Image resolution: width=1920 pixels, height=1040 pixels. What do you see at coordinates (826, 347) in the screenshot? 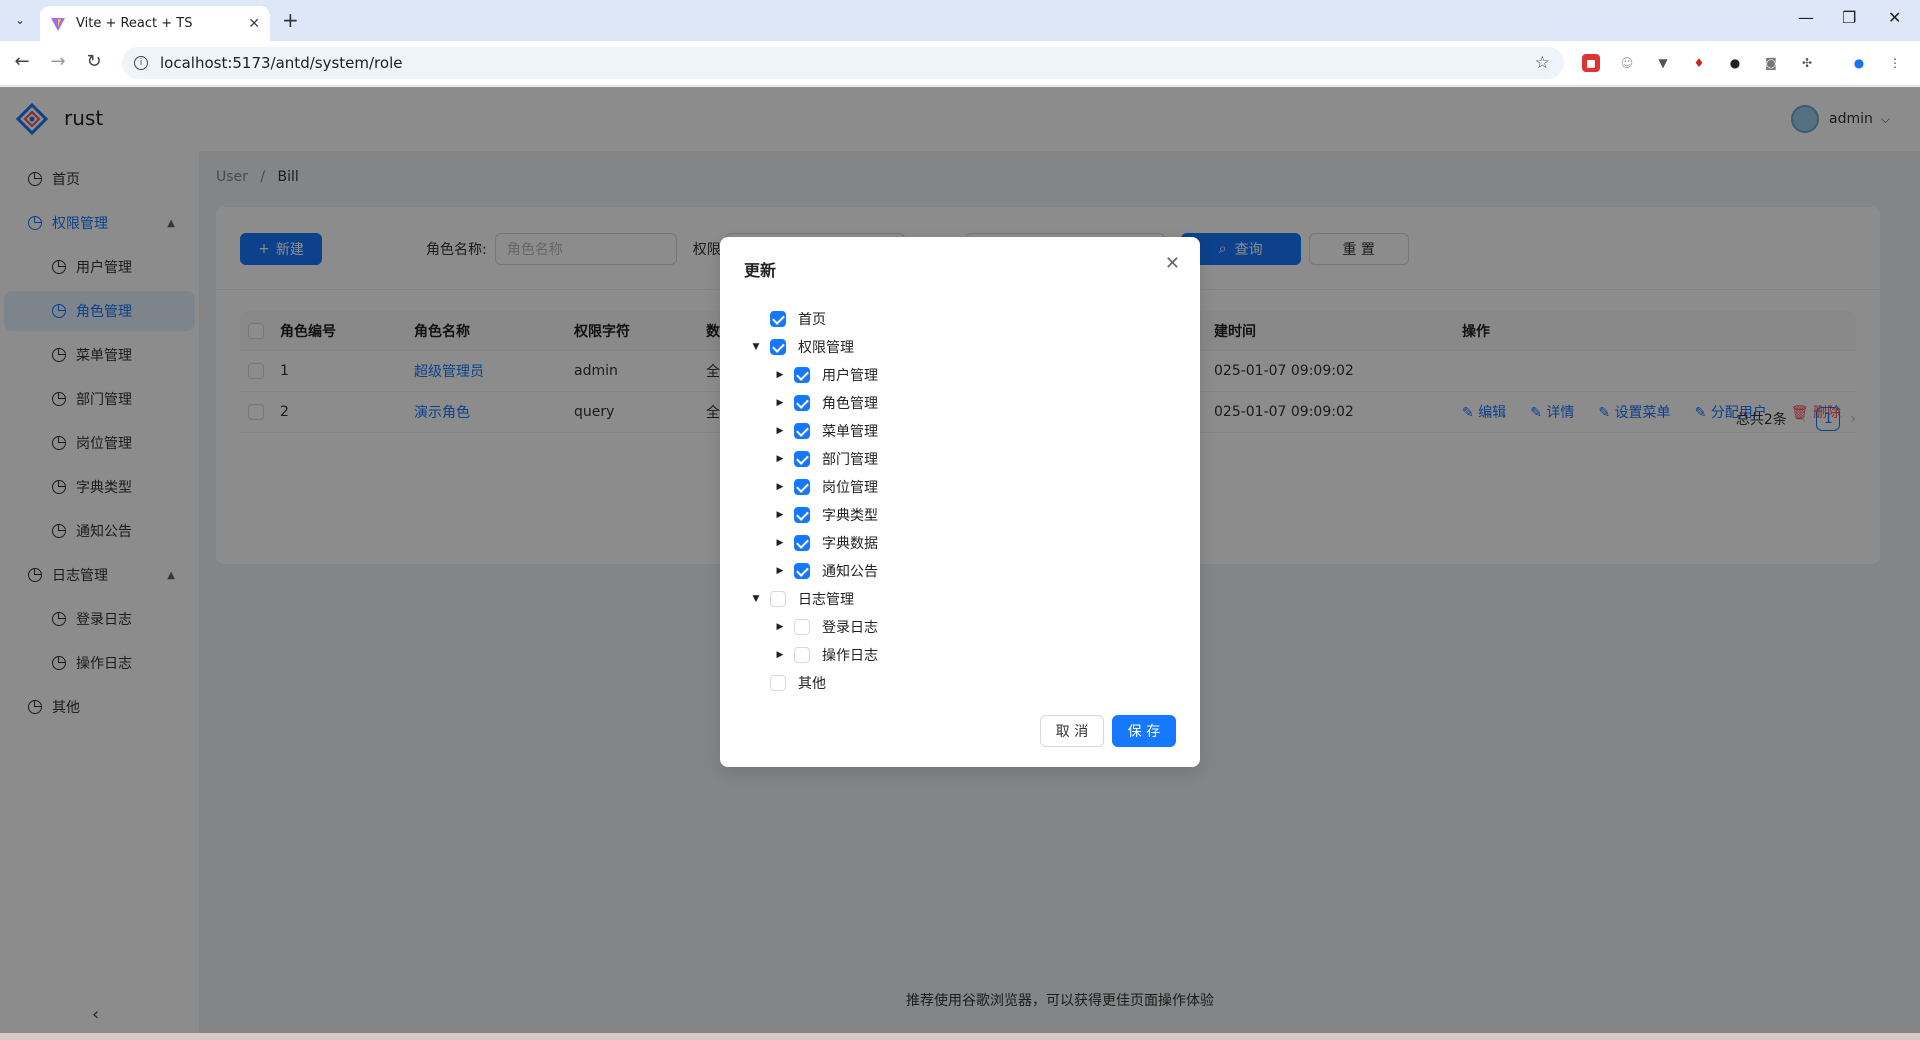
I see `tree-node-label: 权限管理` at bounding box center [826, 347].